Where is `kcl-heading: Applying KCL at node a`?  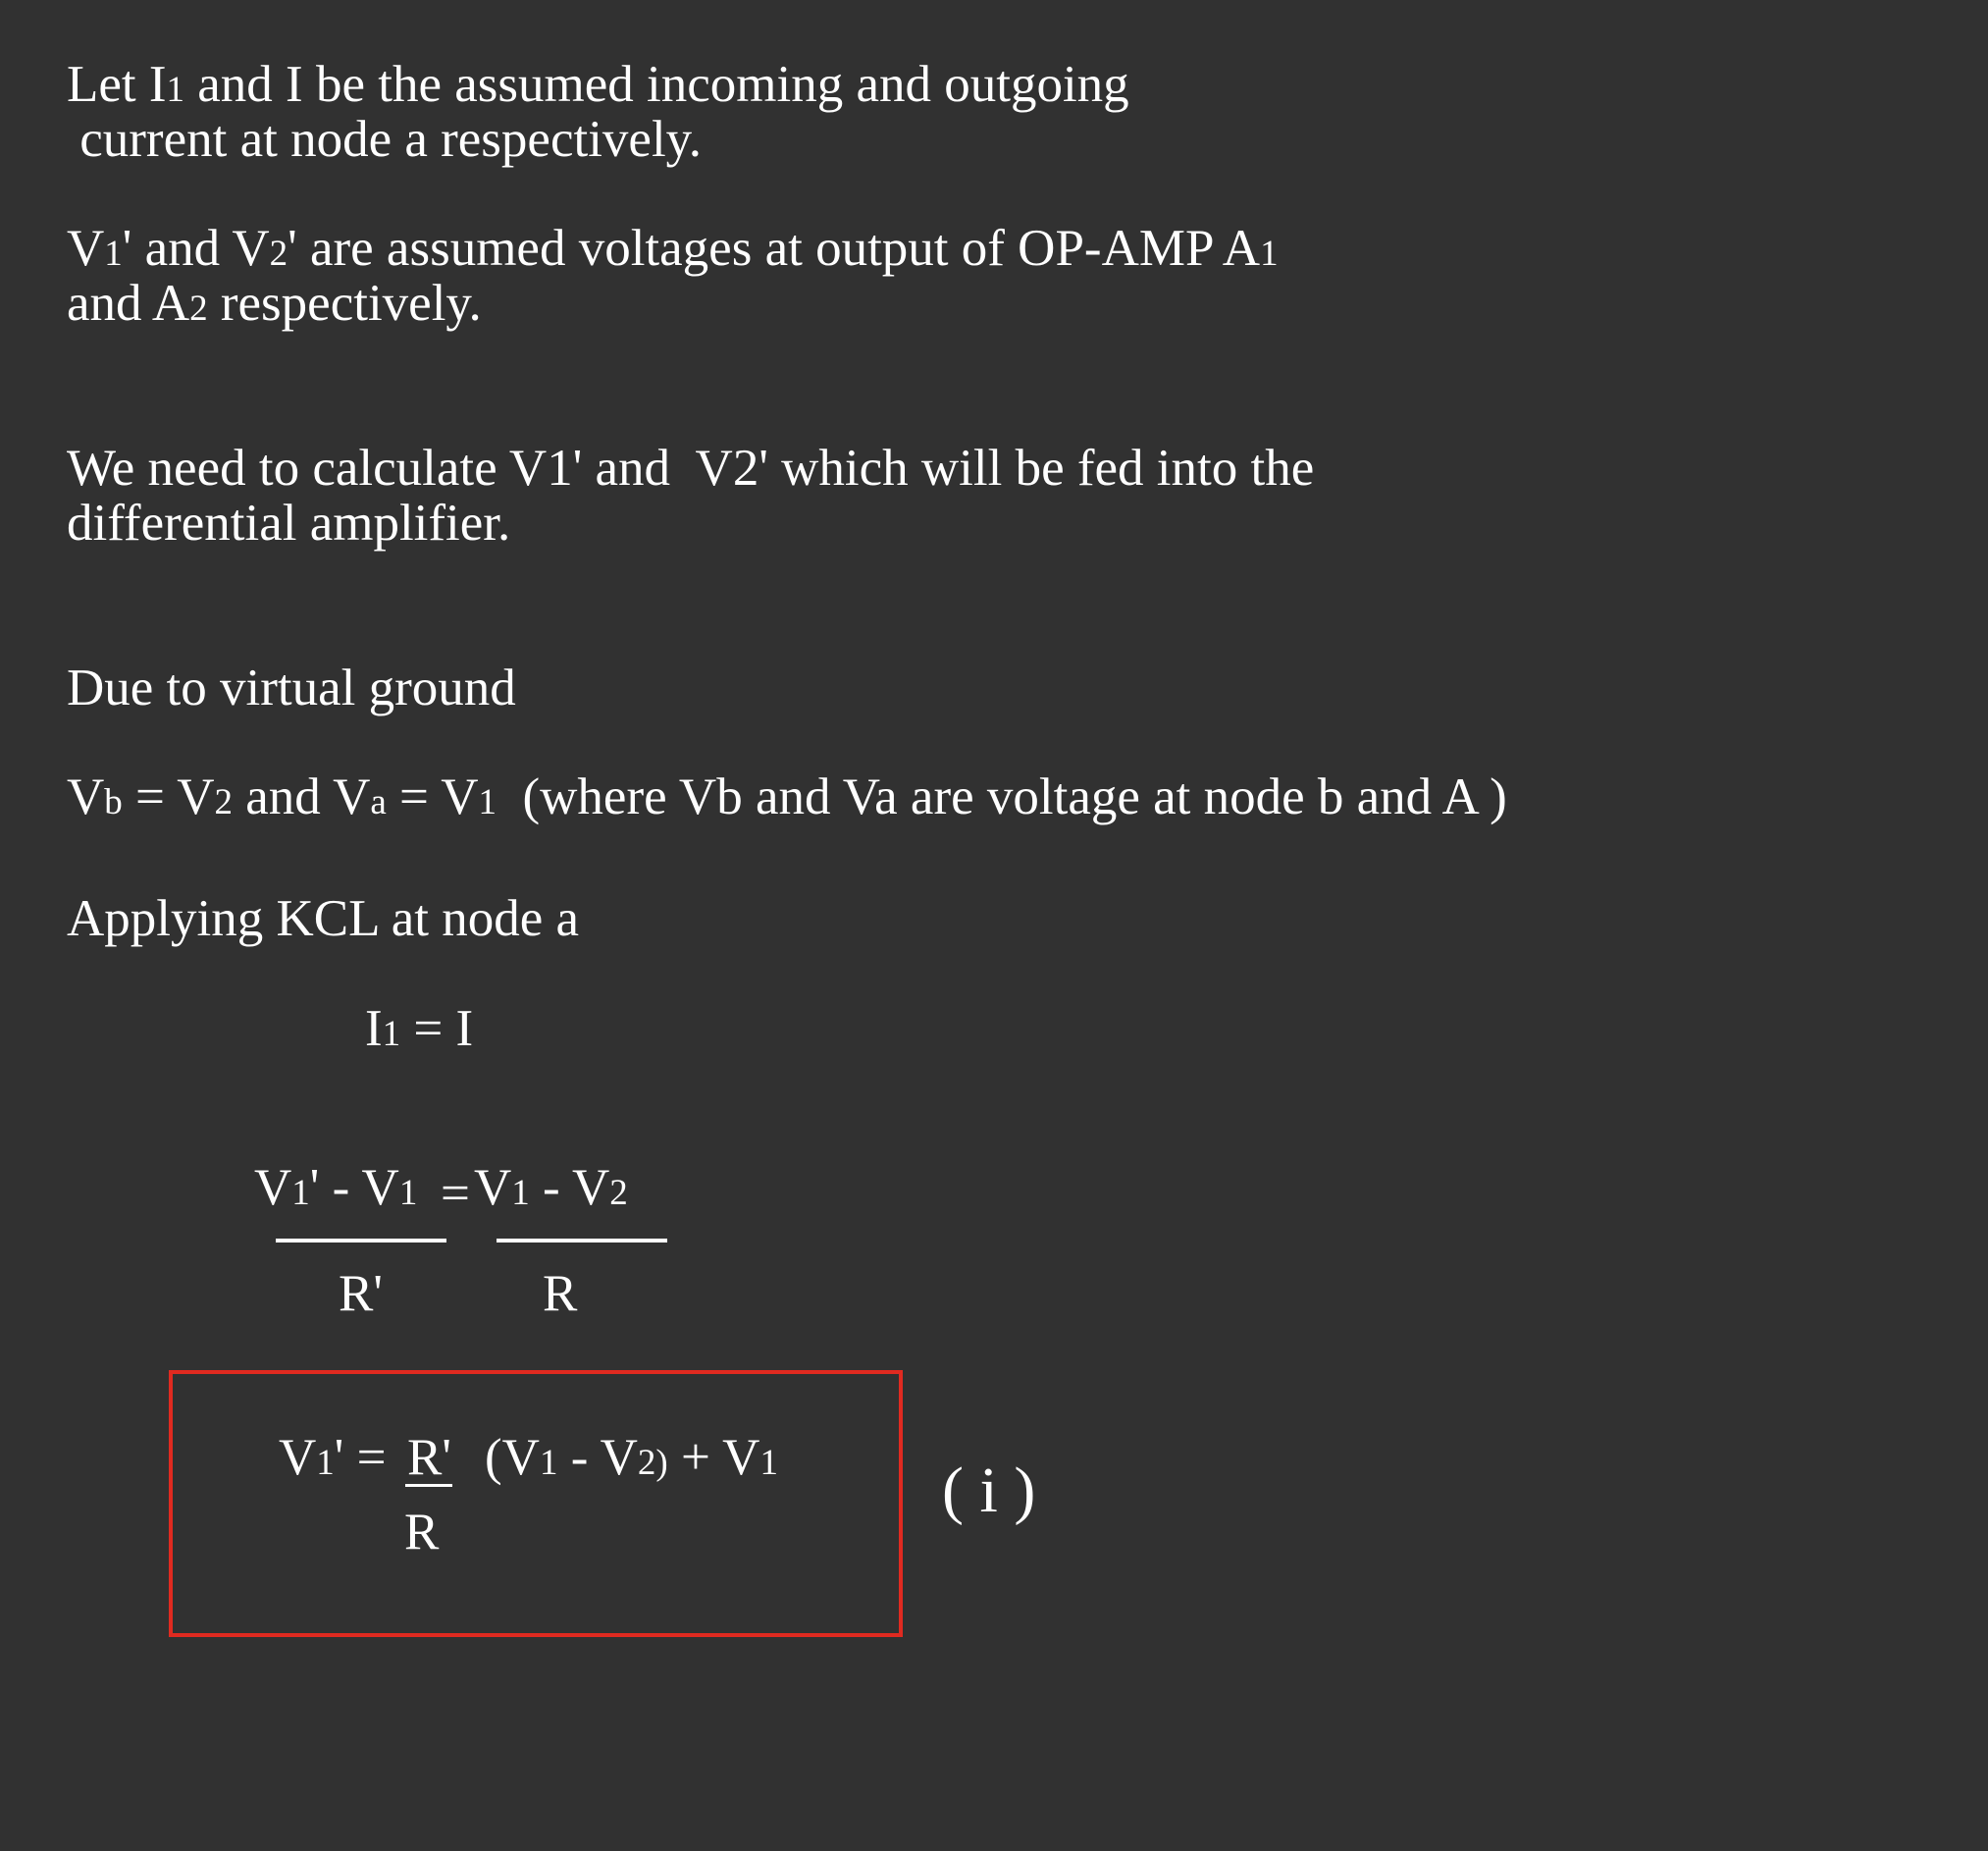
kcl-heading: Applying KCL at node a is located at coordinates (323, 918).